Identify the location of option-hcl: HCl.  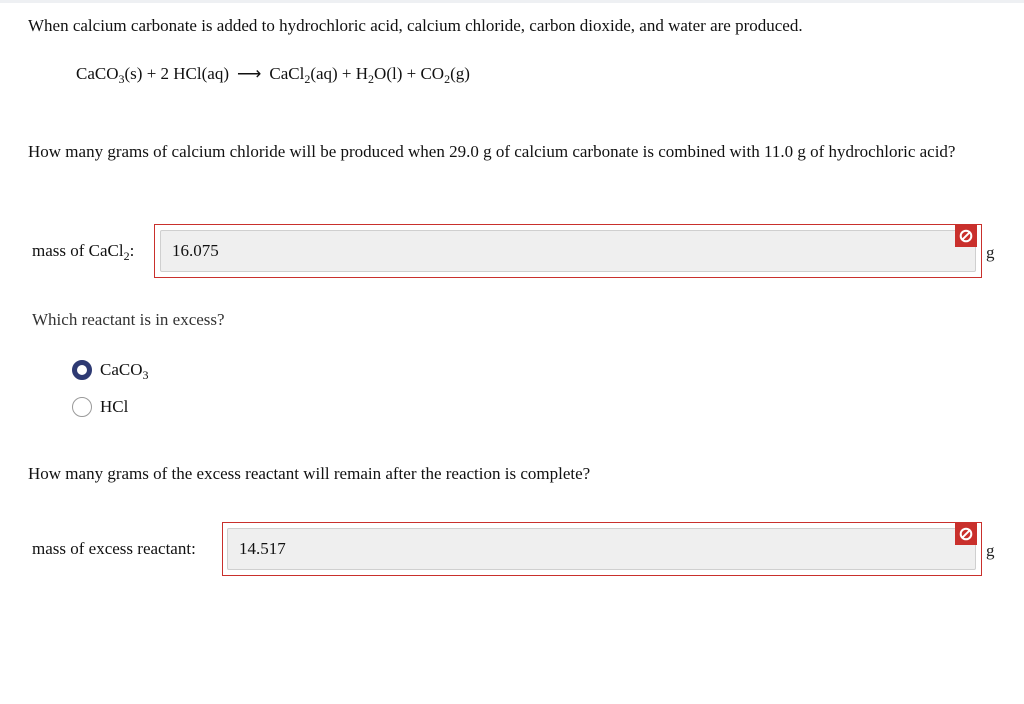
(100, 407).